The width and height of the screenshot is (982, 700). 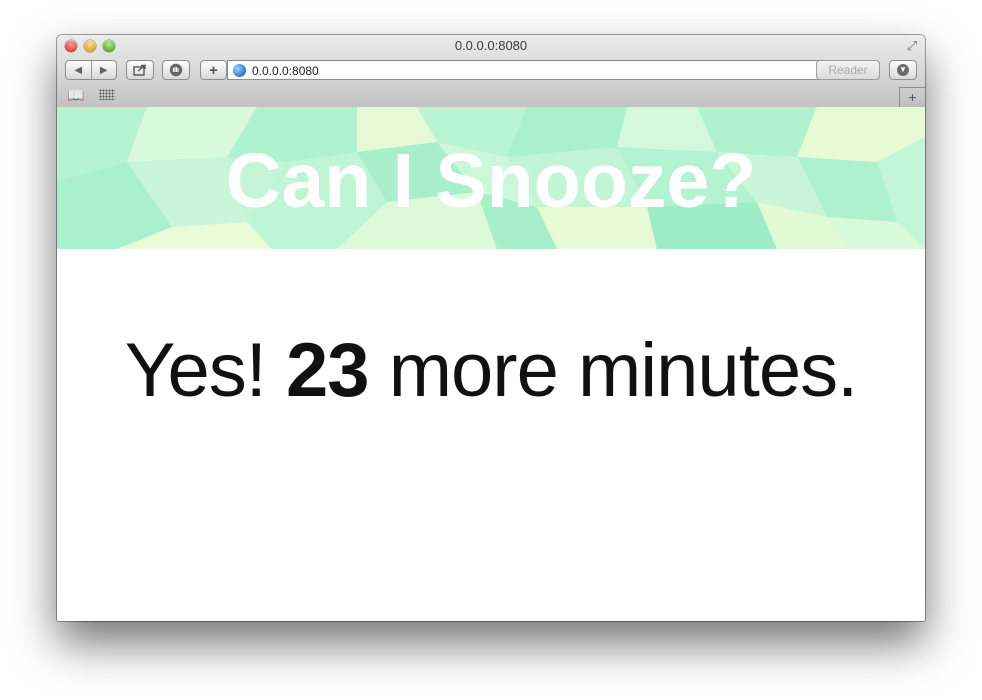 I want to click on back-forward-buttons: ◀ ▶, so click(x=91, y=70).